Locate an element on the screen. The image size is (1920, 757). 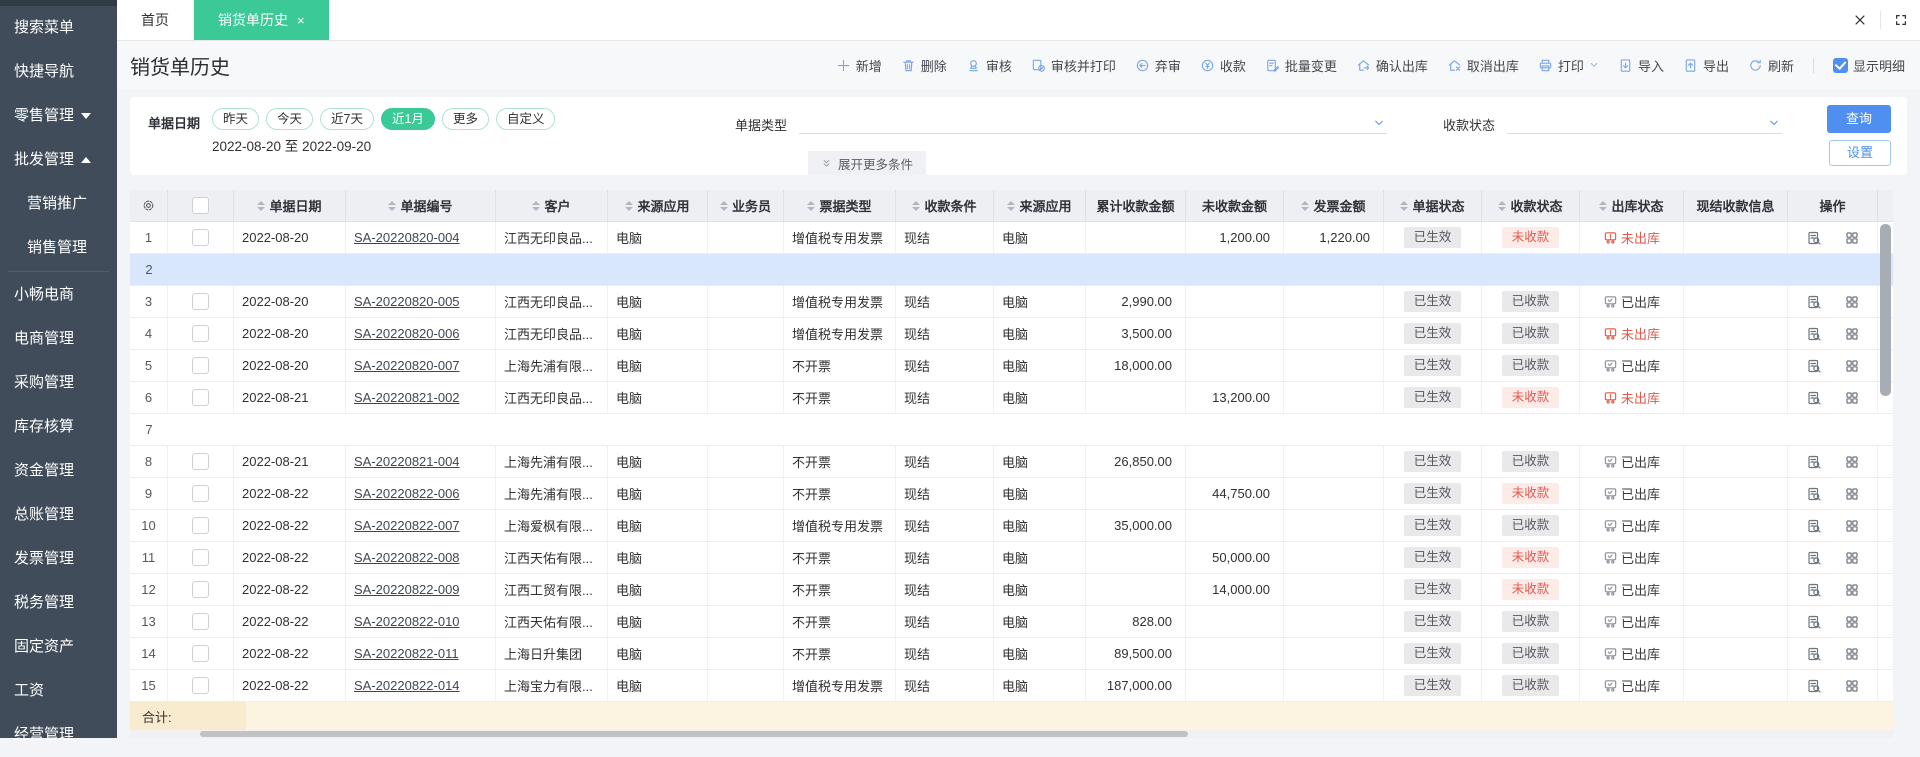
sidebar-item-工资: 工资 is located at coordinates (58, 691).